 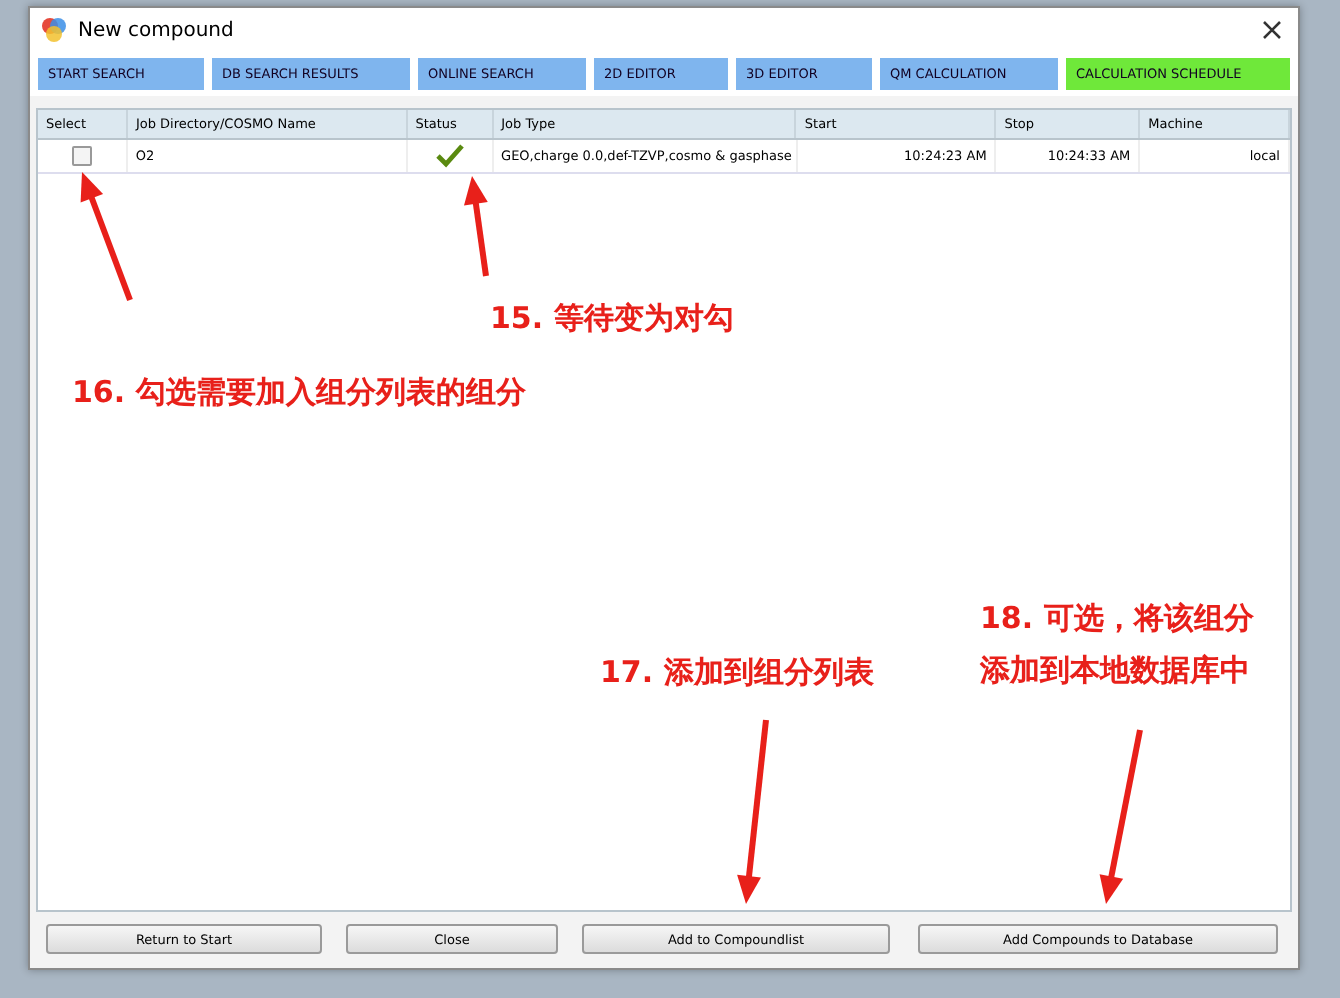 What do you see at coordinates (157, 30) in the screenshot?
I see `window-title: New compound` at bounding box center [157, 30].